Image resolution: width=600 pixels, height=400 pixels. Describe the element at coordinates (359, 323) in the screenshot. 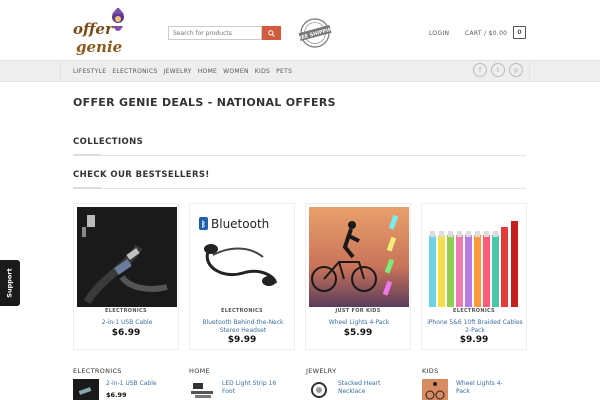

I see `product-name: Wheel Lights 4-Pack` at that location.